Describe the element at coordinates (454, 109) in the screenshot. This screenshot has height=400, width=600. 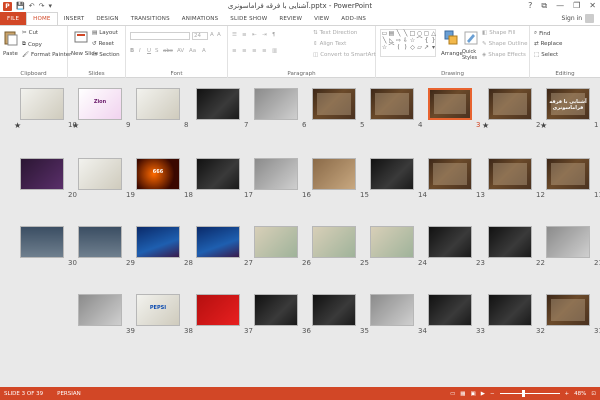
I see `slide-thumbnail-item: 3` at that location.